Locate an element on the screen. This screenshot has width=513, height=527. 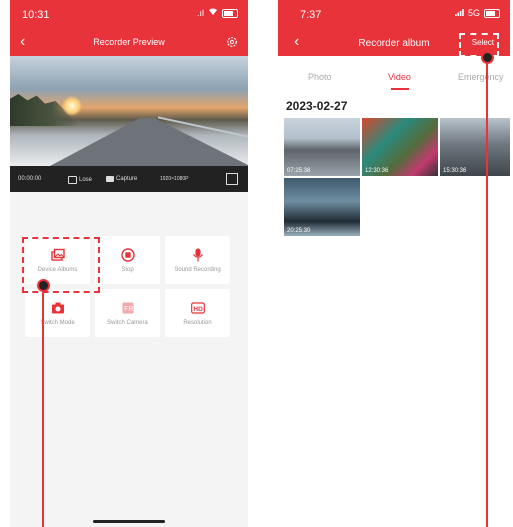
svg-text: HD is located at coordinates (198, 309).